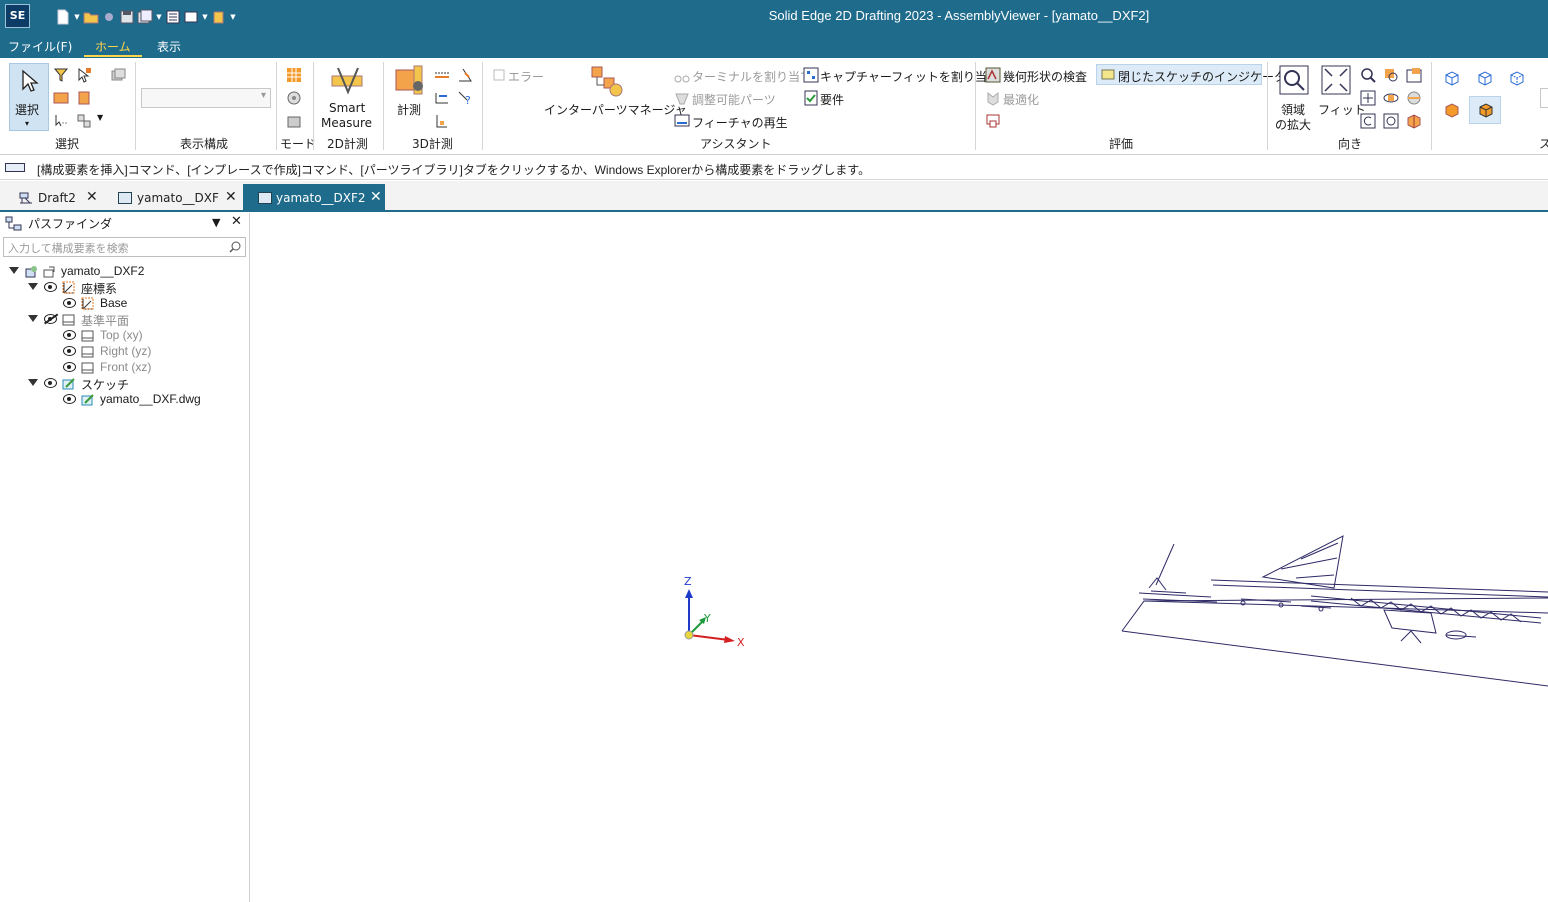 Image resolution: width=1548 pixels, height=902 pixels. Describe the element at coordinates (52, 198) in the screenshot. I see `doc-tab-draft2: Draft2 ✕` at that location.